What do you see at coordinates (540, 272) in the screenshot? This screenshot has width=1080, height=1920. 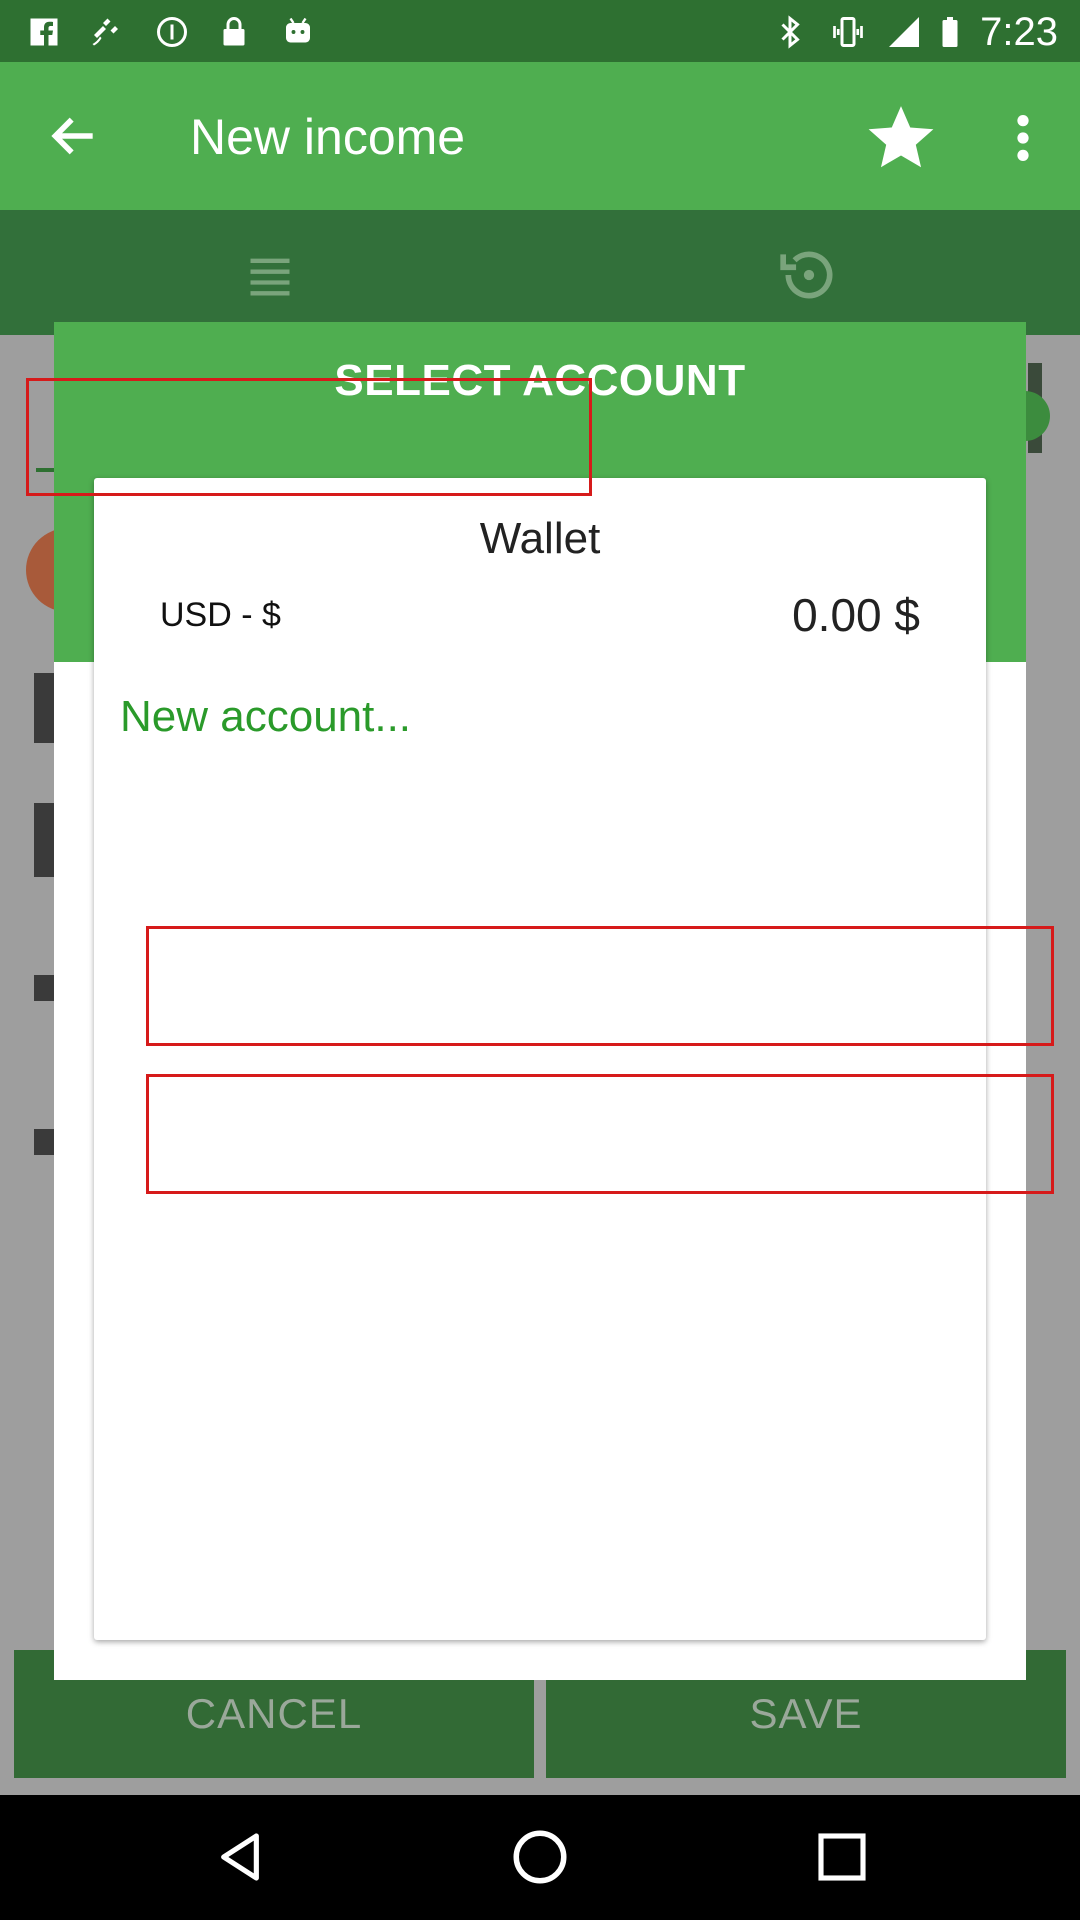 I see `tab-bar` at bounding box center [540, 272].